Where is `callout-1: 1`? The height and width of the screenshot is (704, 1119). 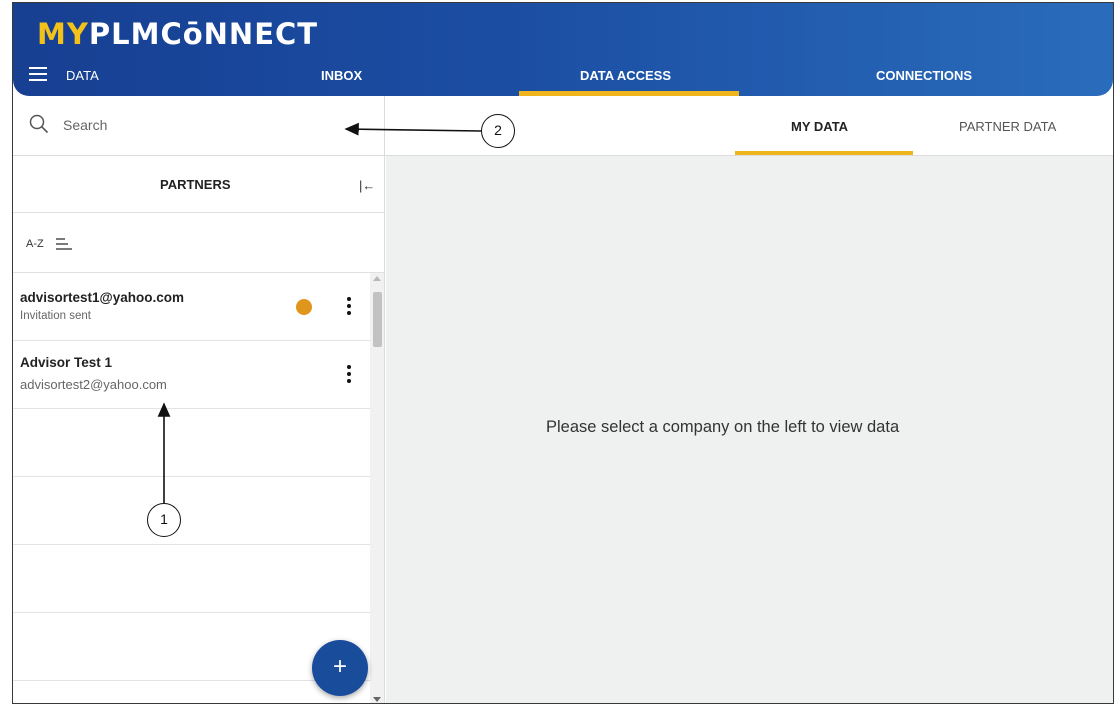 callout-1: 1 is located at coordinates (164, 520).